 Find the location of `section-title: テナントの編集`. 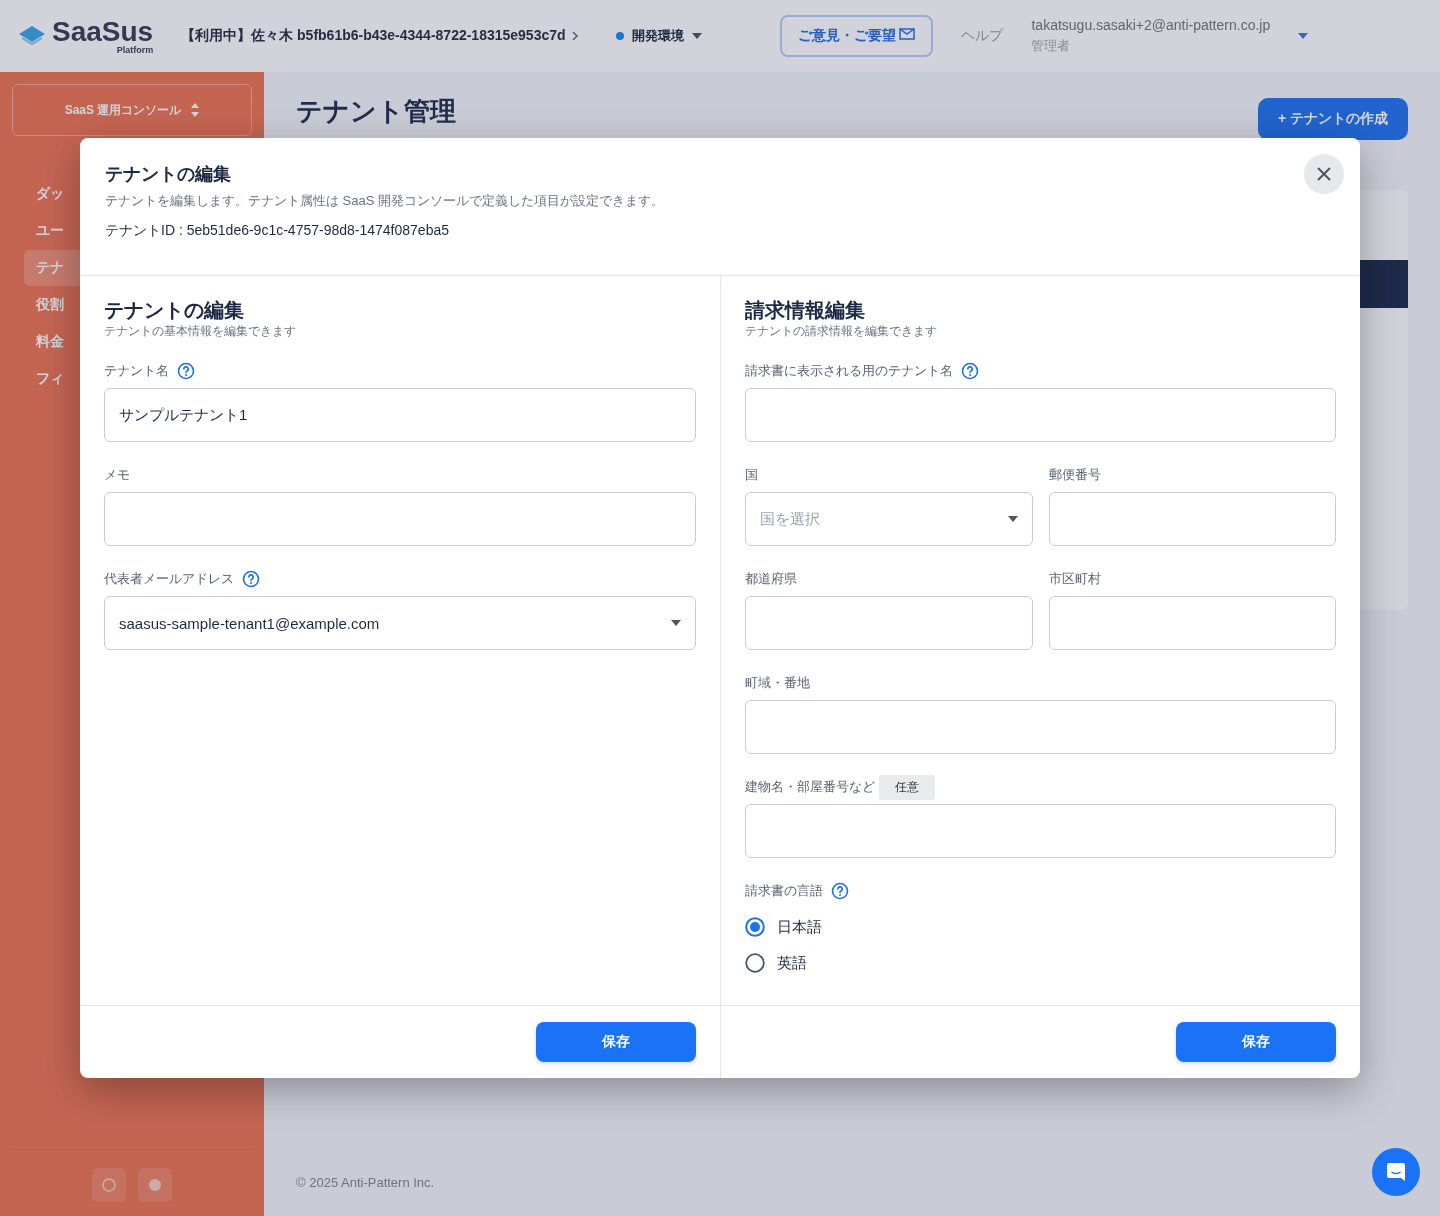

section-title: テナントの編集 is located at coordinates (174, 310).